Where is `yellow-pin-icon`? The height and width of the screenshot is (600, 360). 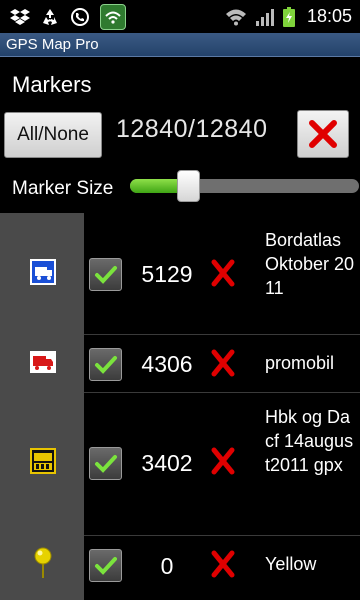 yellow-pin-icon is located at coordinates (43, 562).